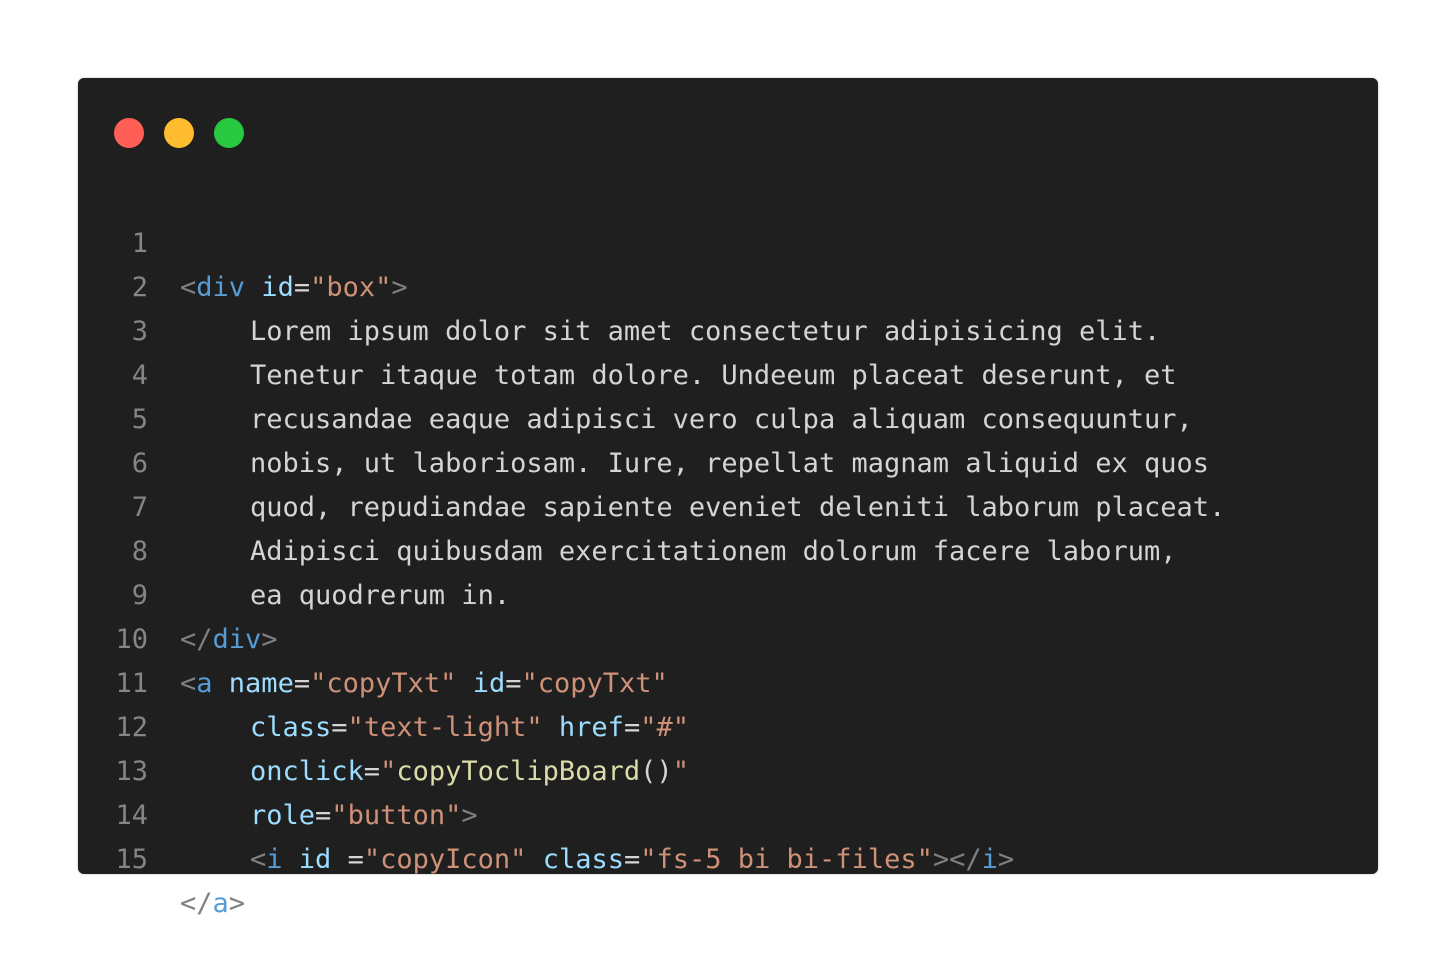  I want to click on tag-name: a, so click(220, 903).